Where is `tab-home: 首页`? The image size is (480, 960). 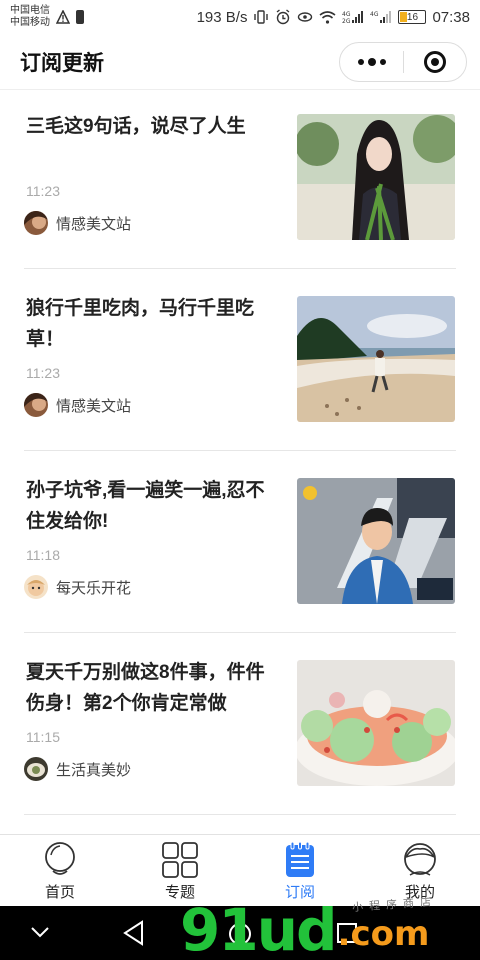
tab-home: 首页 is located at coordinates (60, 870).